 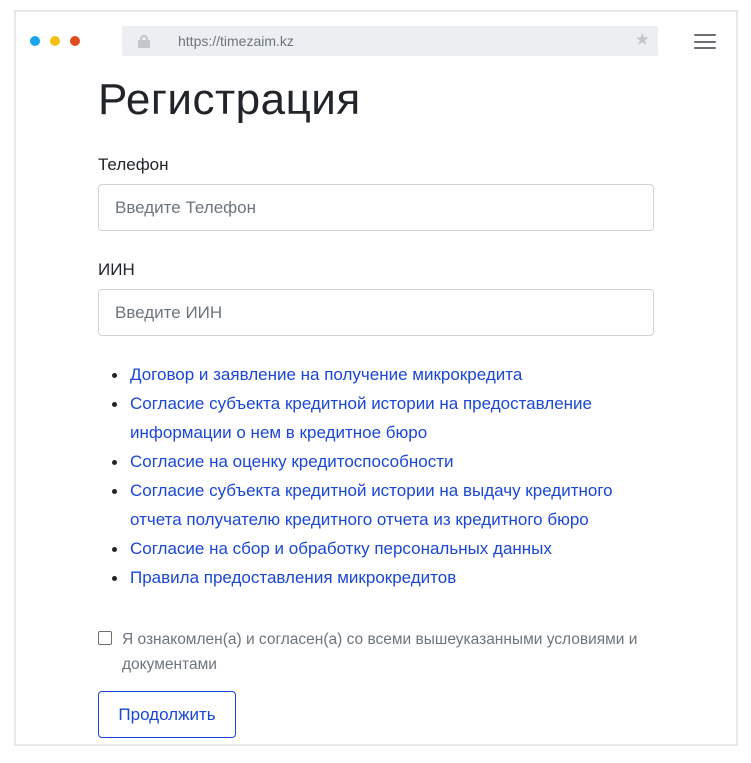 I want to click on url-text: https://timezaim.kz, so click(x=236, y=41).